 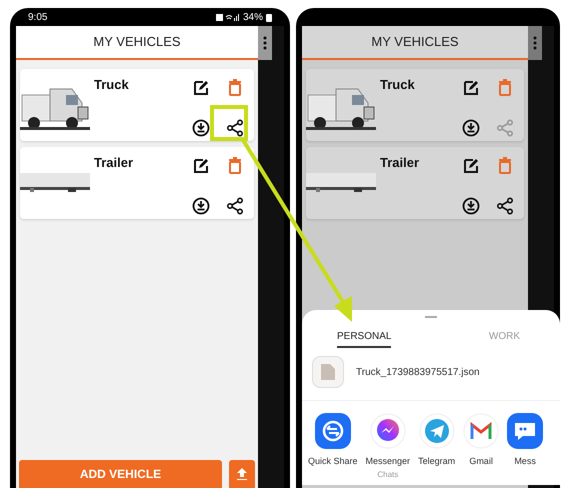 What do you see at coordinates (388, 461) in the screenshot?
I see `app-name: Messenger` at bounding box center [388, 461].